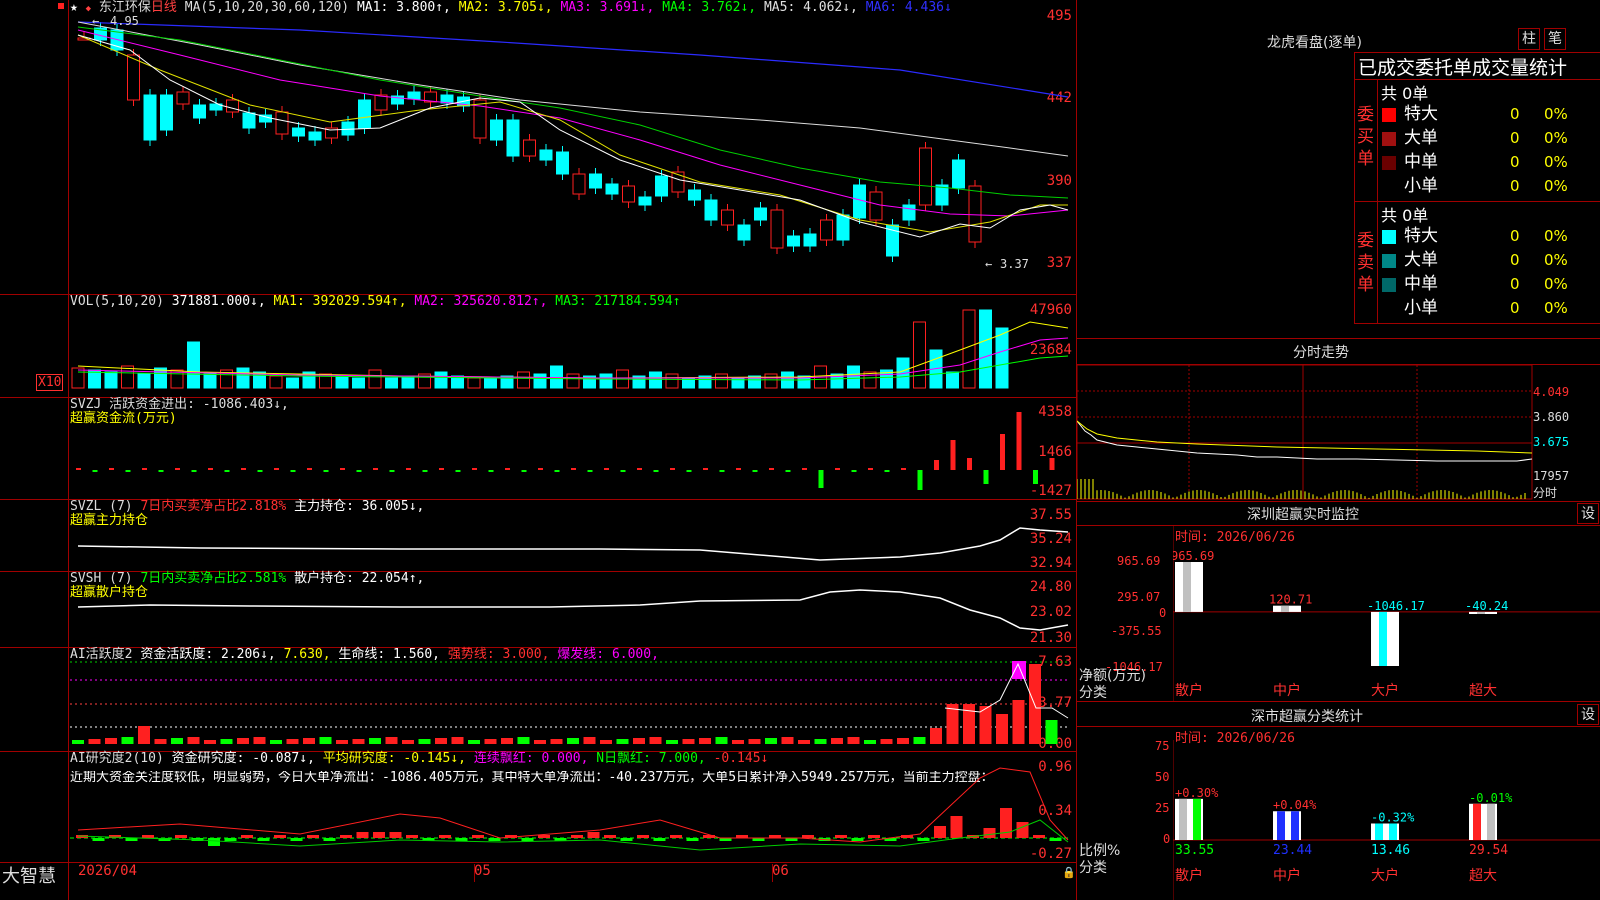 The height and width of the screenshot is (900, 1600). Describe the element at coordinates (1486, 606) in the screenshot. I see `monitor-value-label: -40.24` at that location.